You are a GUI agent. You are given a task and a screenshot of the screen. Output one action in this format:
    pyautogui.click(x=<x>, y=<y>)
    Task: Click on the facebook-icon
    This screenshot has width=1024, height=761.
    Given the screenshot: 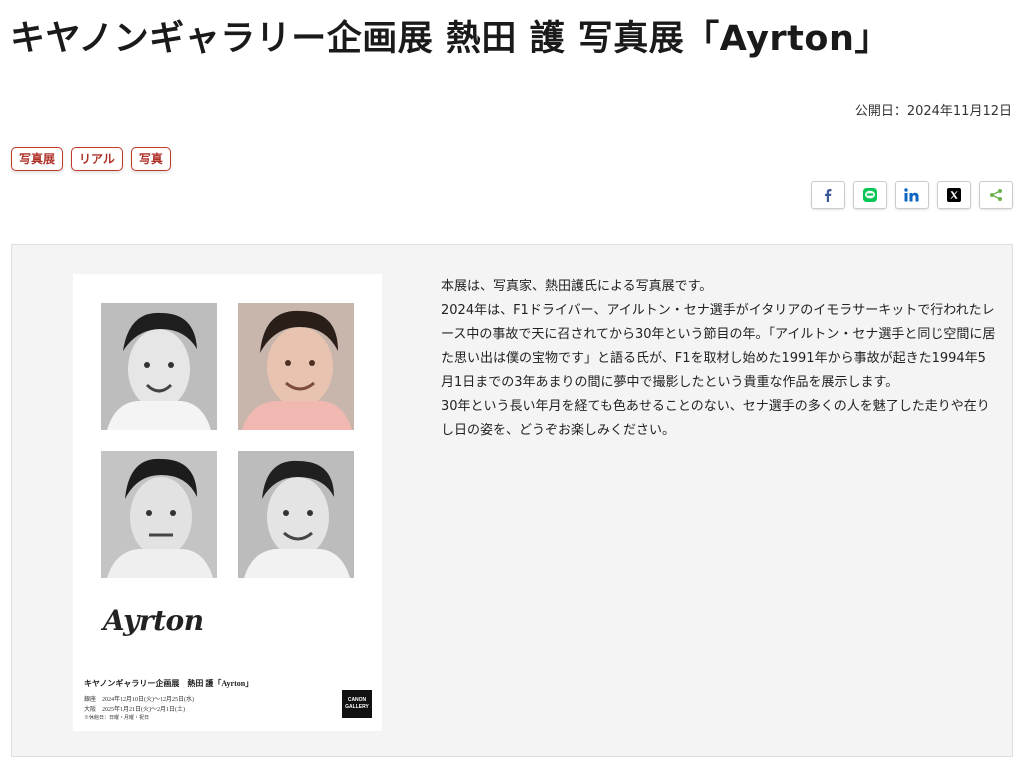 What is the action you would take?
    pyautogui.click(x=828, y=195)
    